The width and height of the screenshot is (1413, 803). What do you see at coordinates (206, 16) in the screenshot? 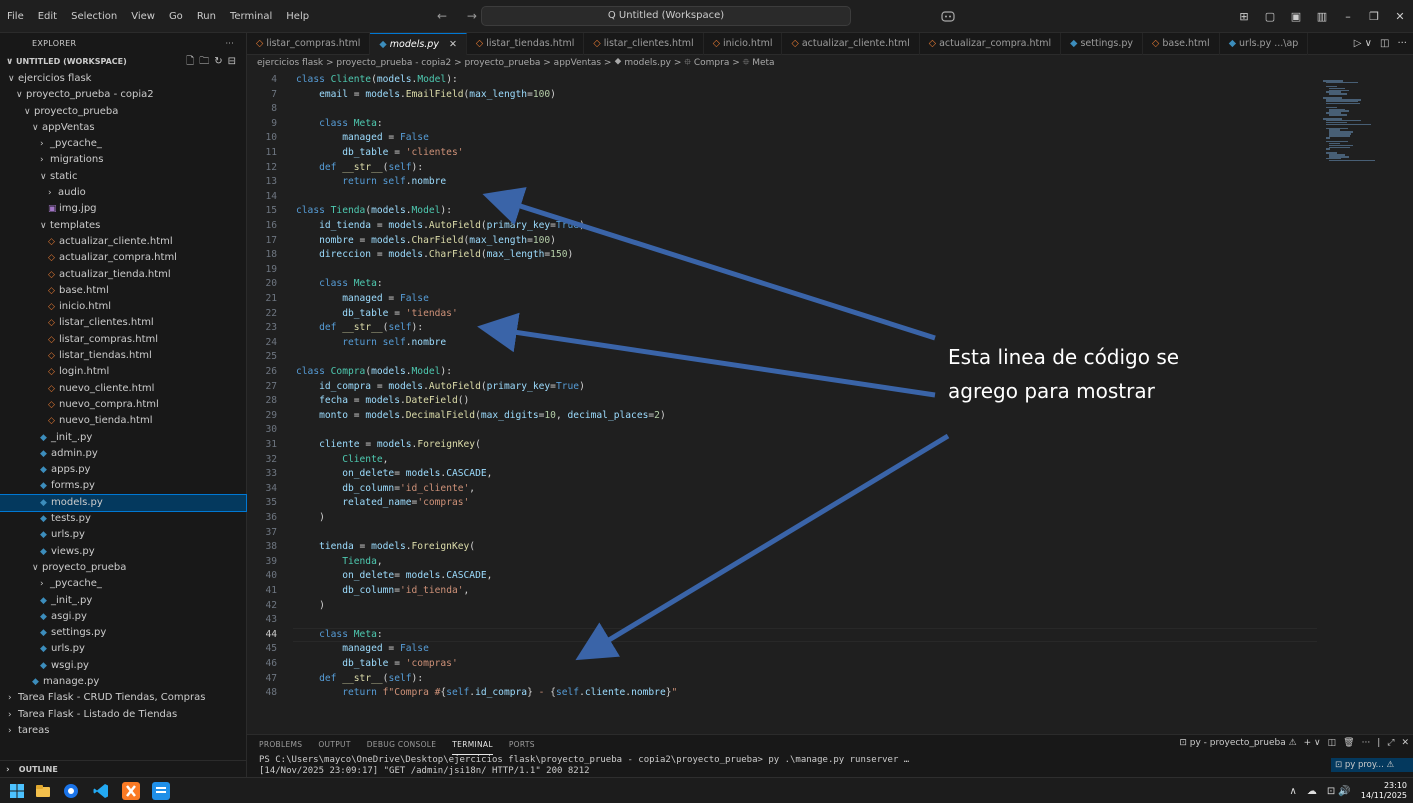
I see `menu-item-run: Run` at bounding box center [206, 16].